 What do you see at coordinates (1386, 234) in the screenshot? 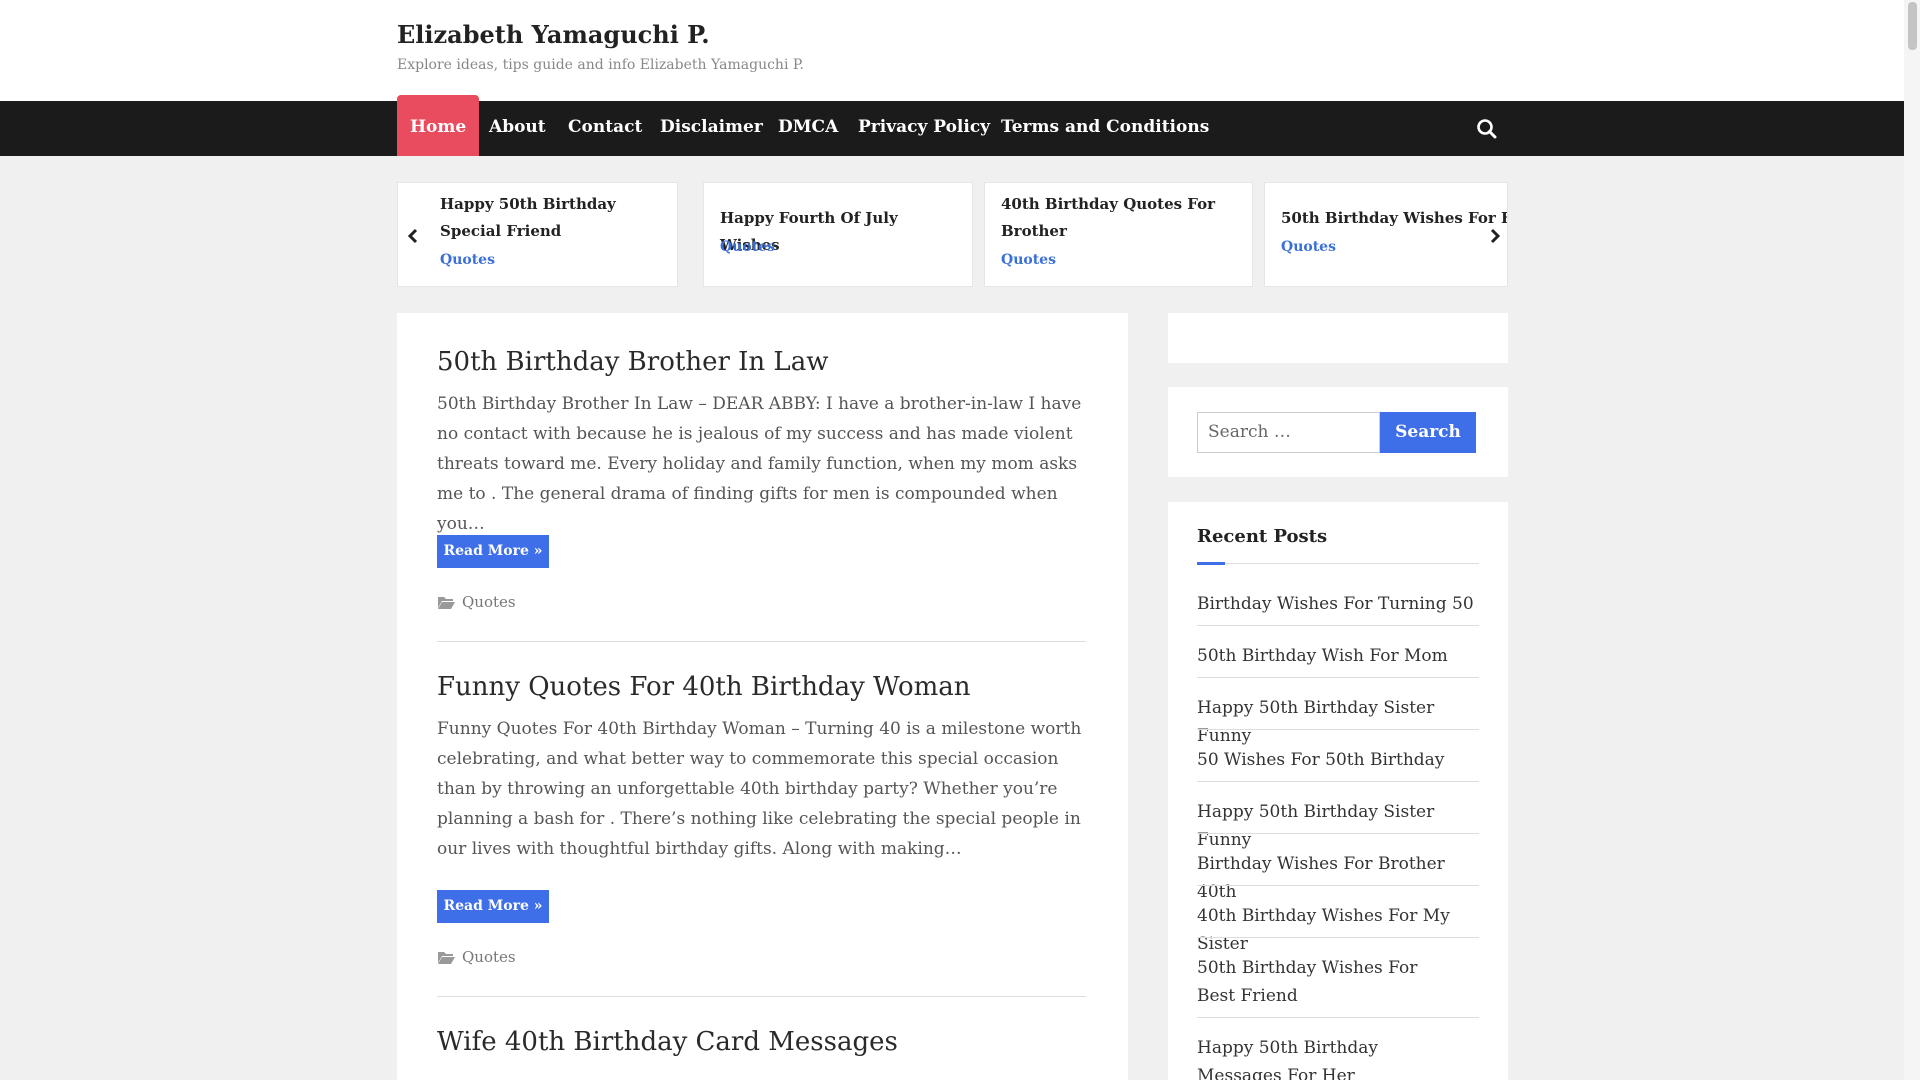
I see `ticker-card: 50th Birthday Wishes For Her Quotes` at bounding box center [1386, 234].